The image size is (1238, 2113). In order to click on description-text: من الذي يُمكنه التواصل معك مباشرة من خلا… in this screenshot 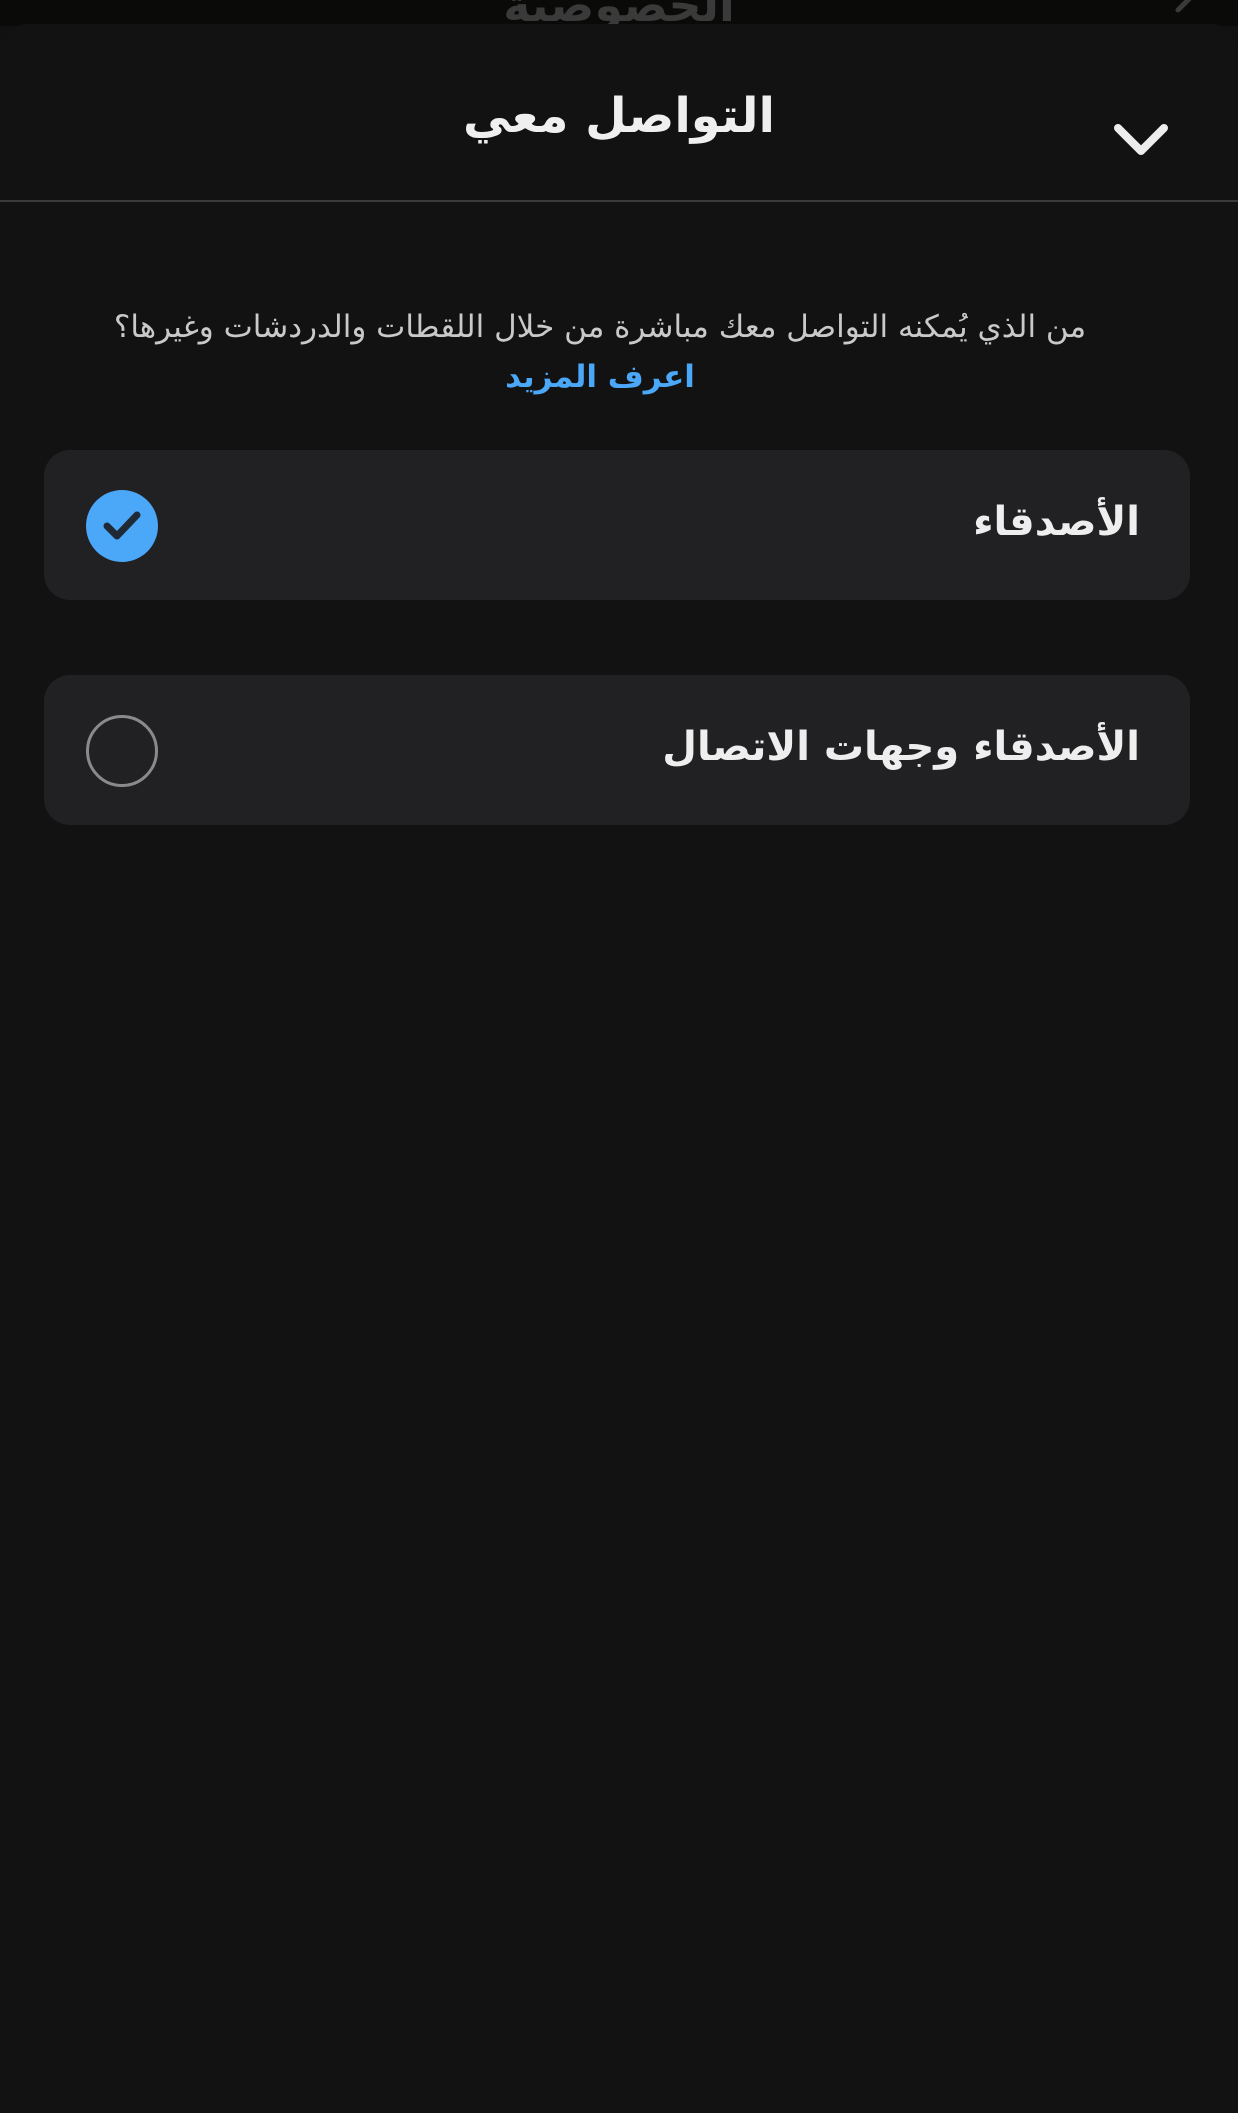, I will do `click(600, 327)`.